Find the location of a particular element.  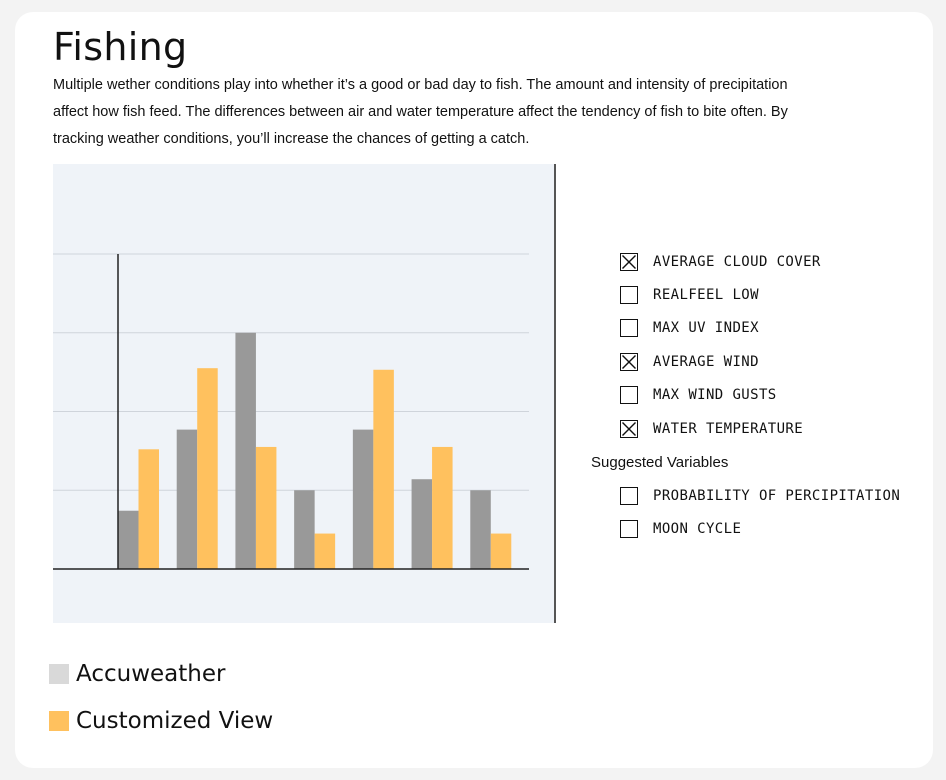

option-max-wind-gusts: MAX WIND GUSTS is located at coordinates (720, 395).